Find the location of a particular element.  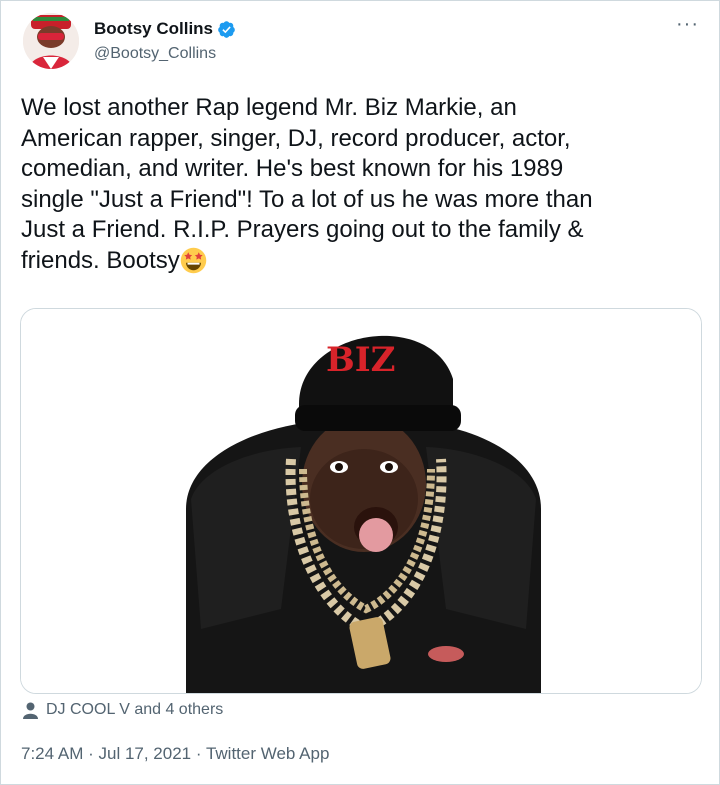

tagged-users: DJ COOL V and 4 others is located at coordinates (123, 710).